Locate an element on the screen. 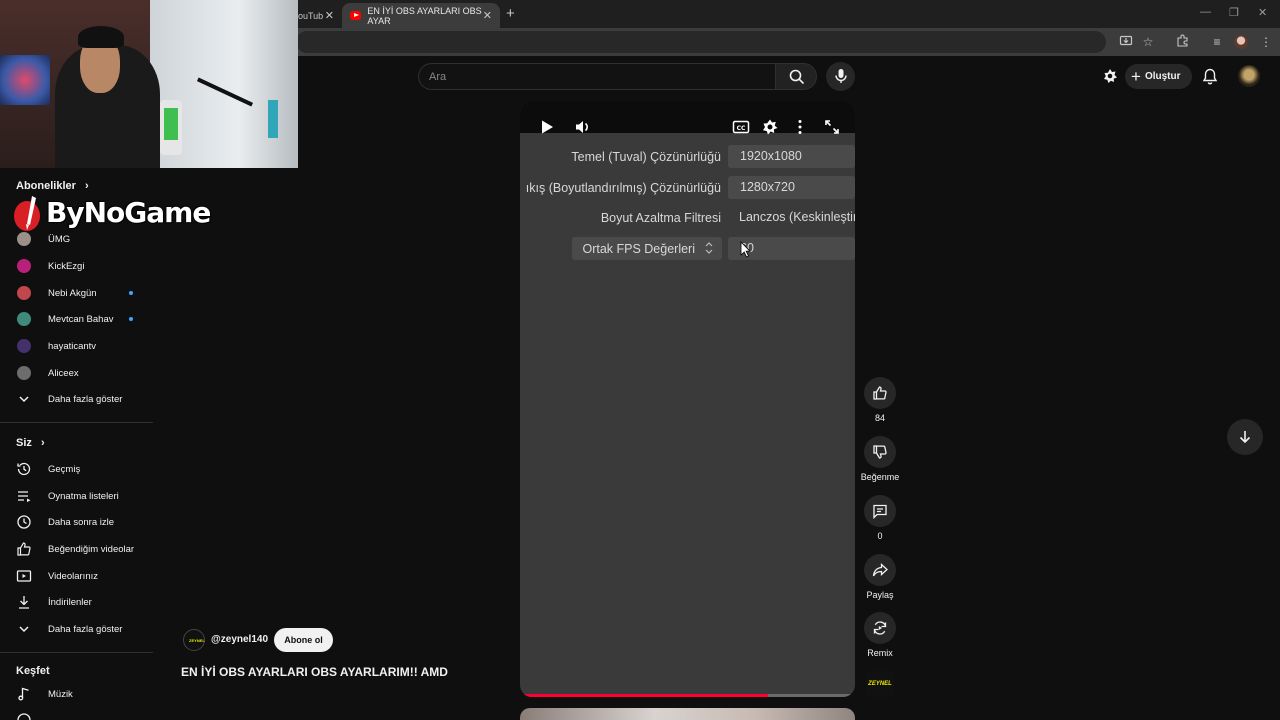 The width and height of the screenshot is (1280, 720). sidebar-item-liked-videos: Beğendiğim videolar is located at coordinates (76, 549).